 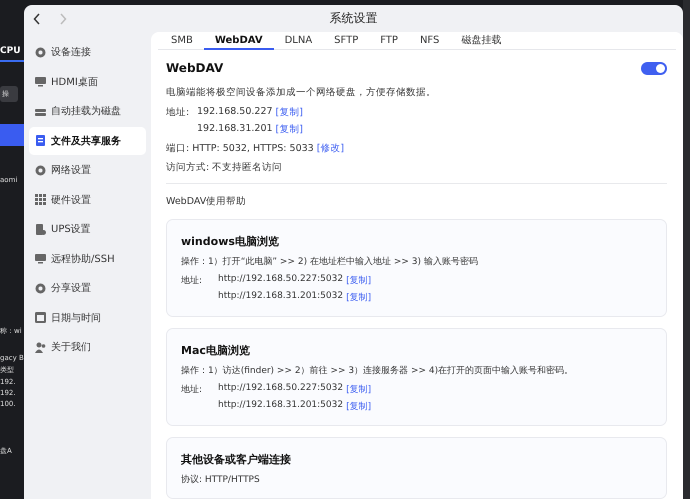 I want to click on sidebar-item: 关于我们, so click(x=87, y=347).